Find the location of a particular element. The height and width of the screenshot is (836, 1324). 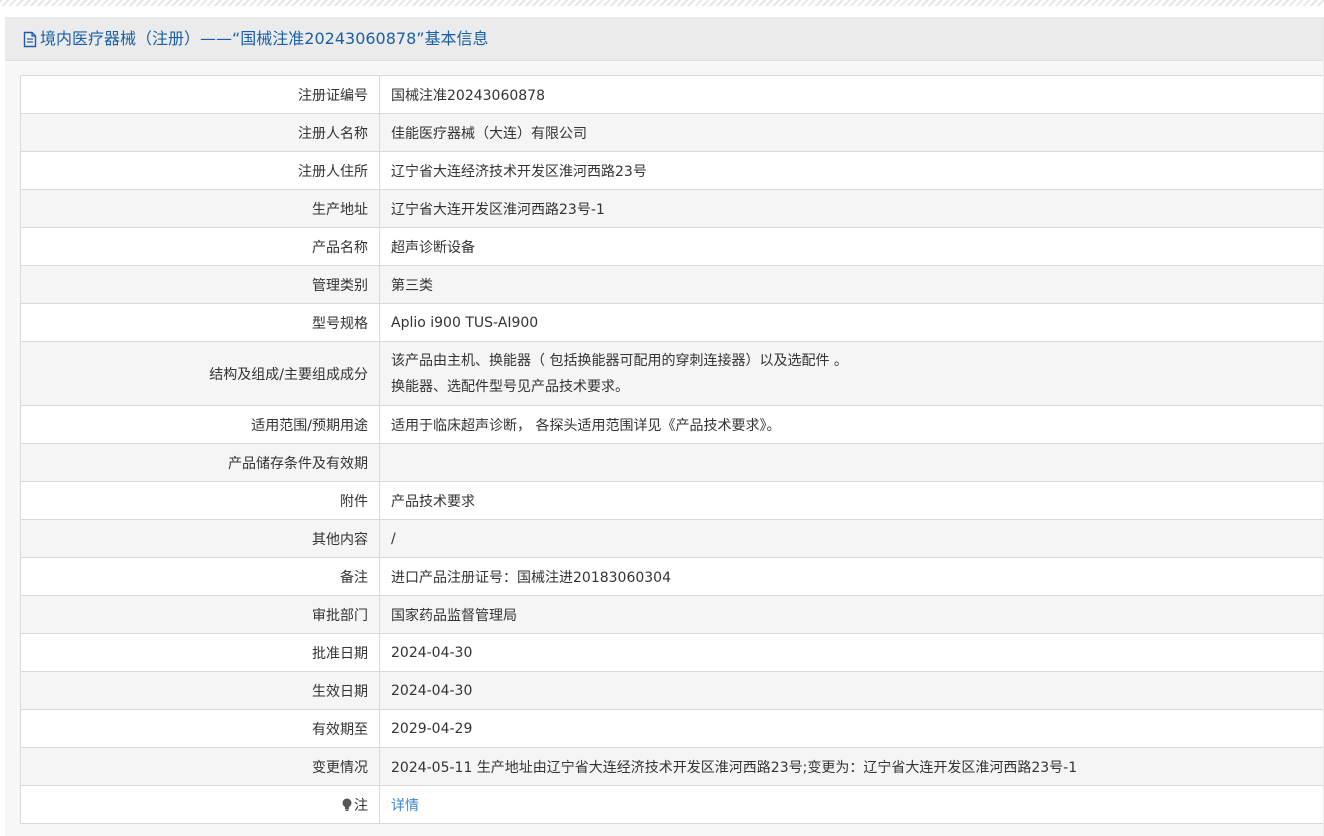

table-row: 生效日期 2024-04-30 is located at coordinates (672, 690).